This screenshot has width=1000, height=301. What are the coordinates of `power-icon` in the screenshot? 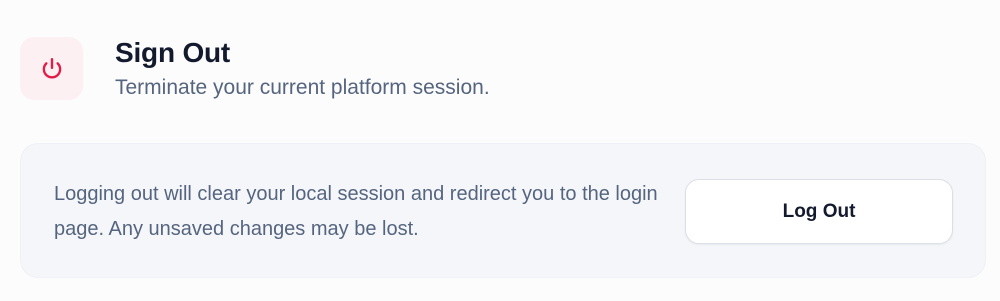 It's located at (51, 67).